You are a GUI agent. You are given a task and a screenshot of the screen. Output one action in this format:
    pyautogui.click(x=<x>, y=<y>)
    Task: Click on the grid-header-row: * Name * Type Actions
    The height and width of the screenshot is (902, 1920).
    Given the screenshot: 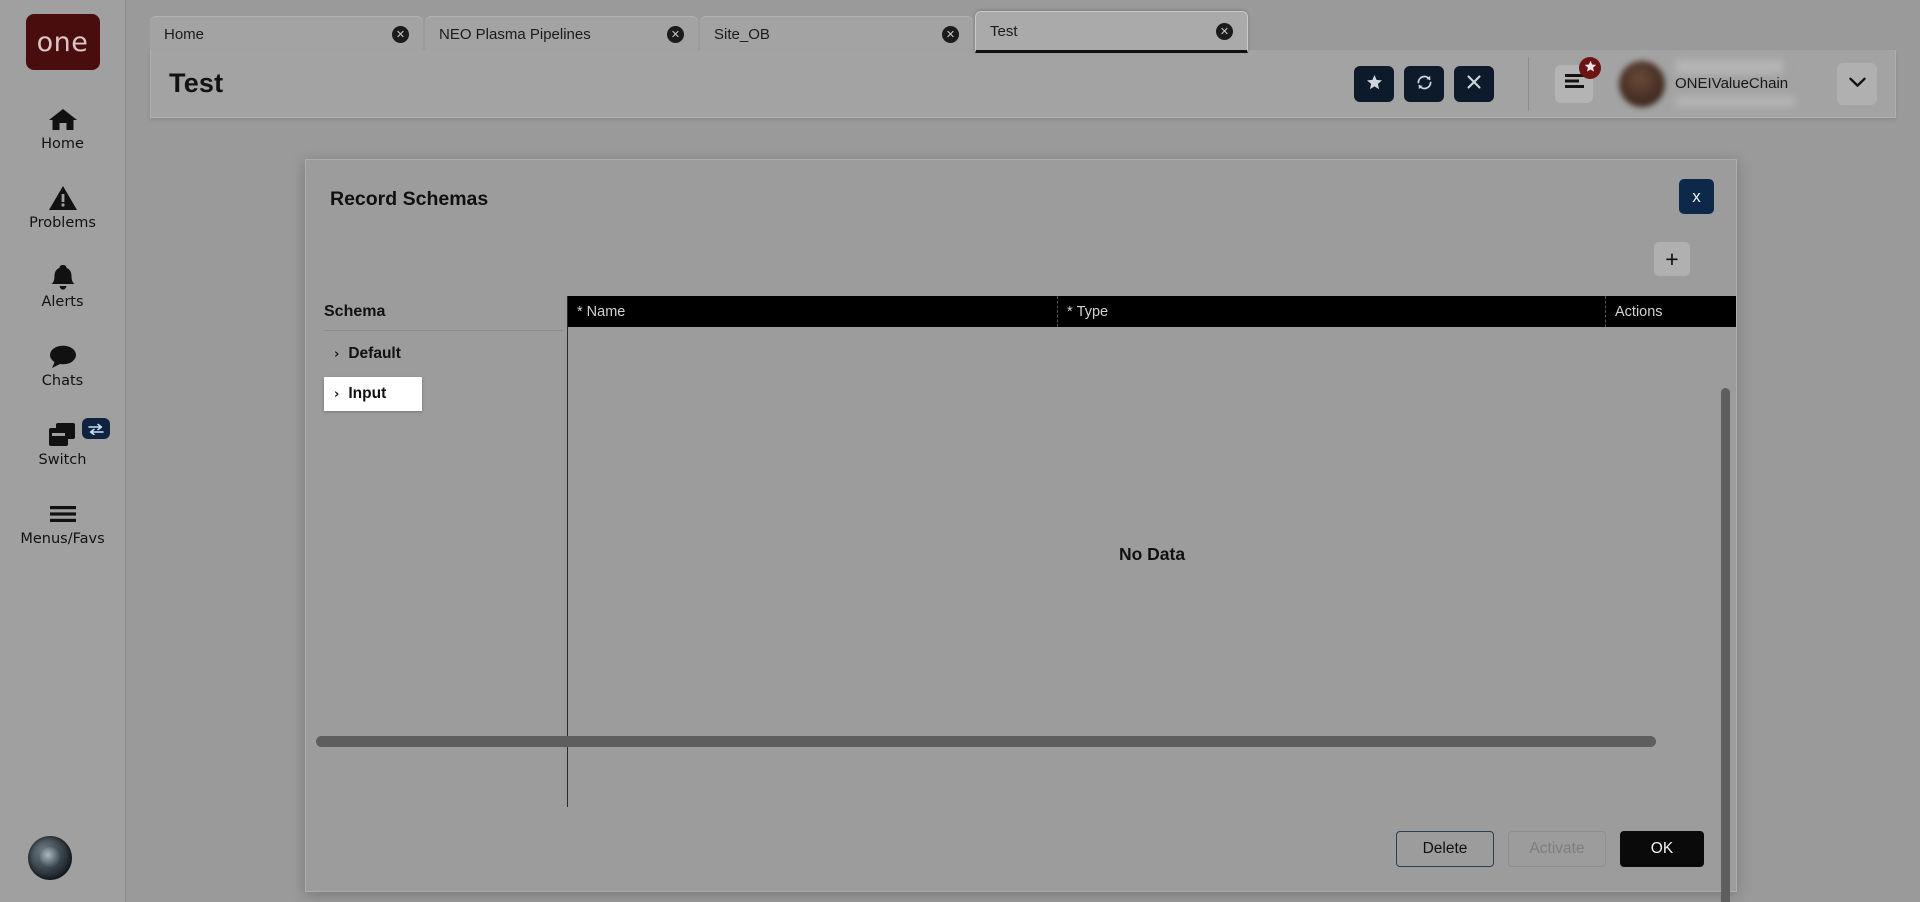 What is the action you would take?
    pyautogui.click(x=1152, y=311)
    